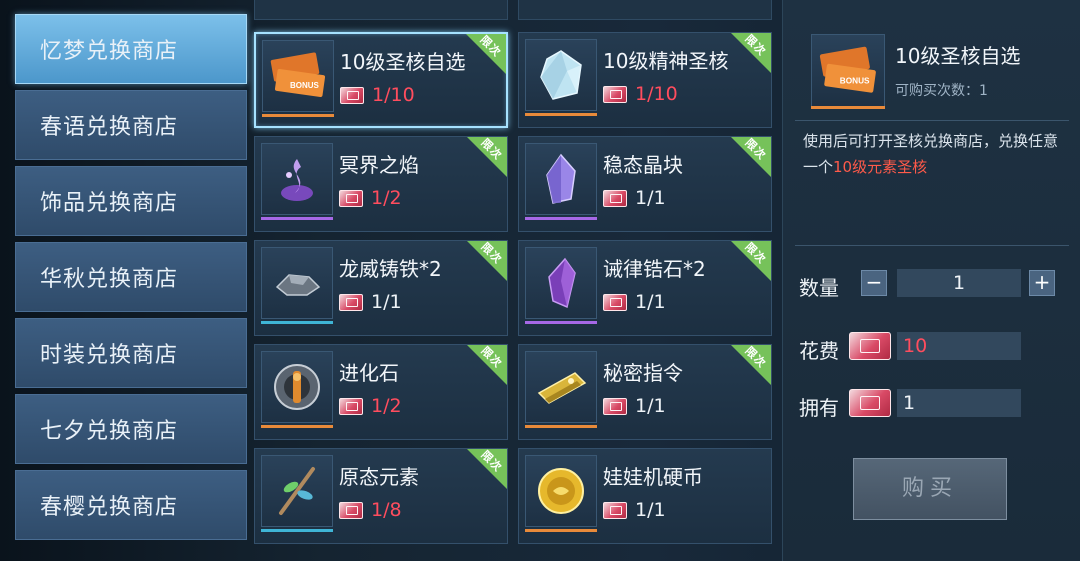 The height and width of the screenshot is (561, 1080). I want to click on decrease-quantity-button: −, so click(874, 283).